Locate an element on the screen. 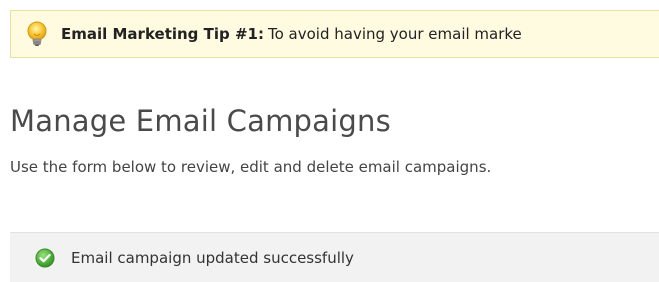  lightbulb-icon is located at coordinates (37, 34).